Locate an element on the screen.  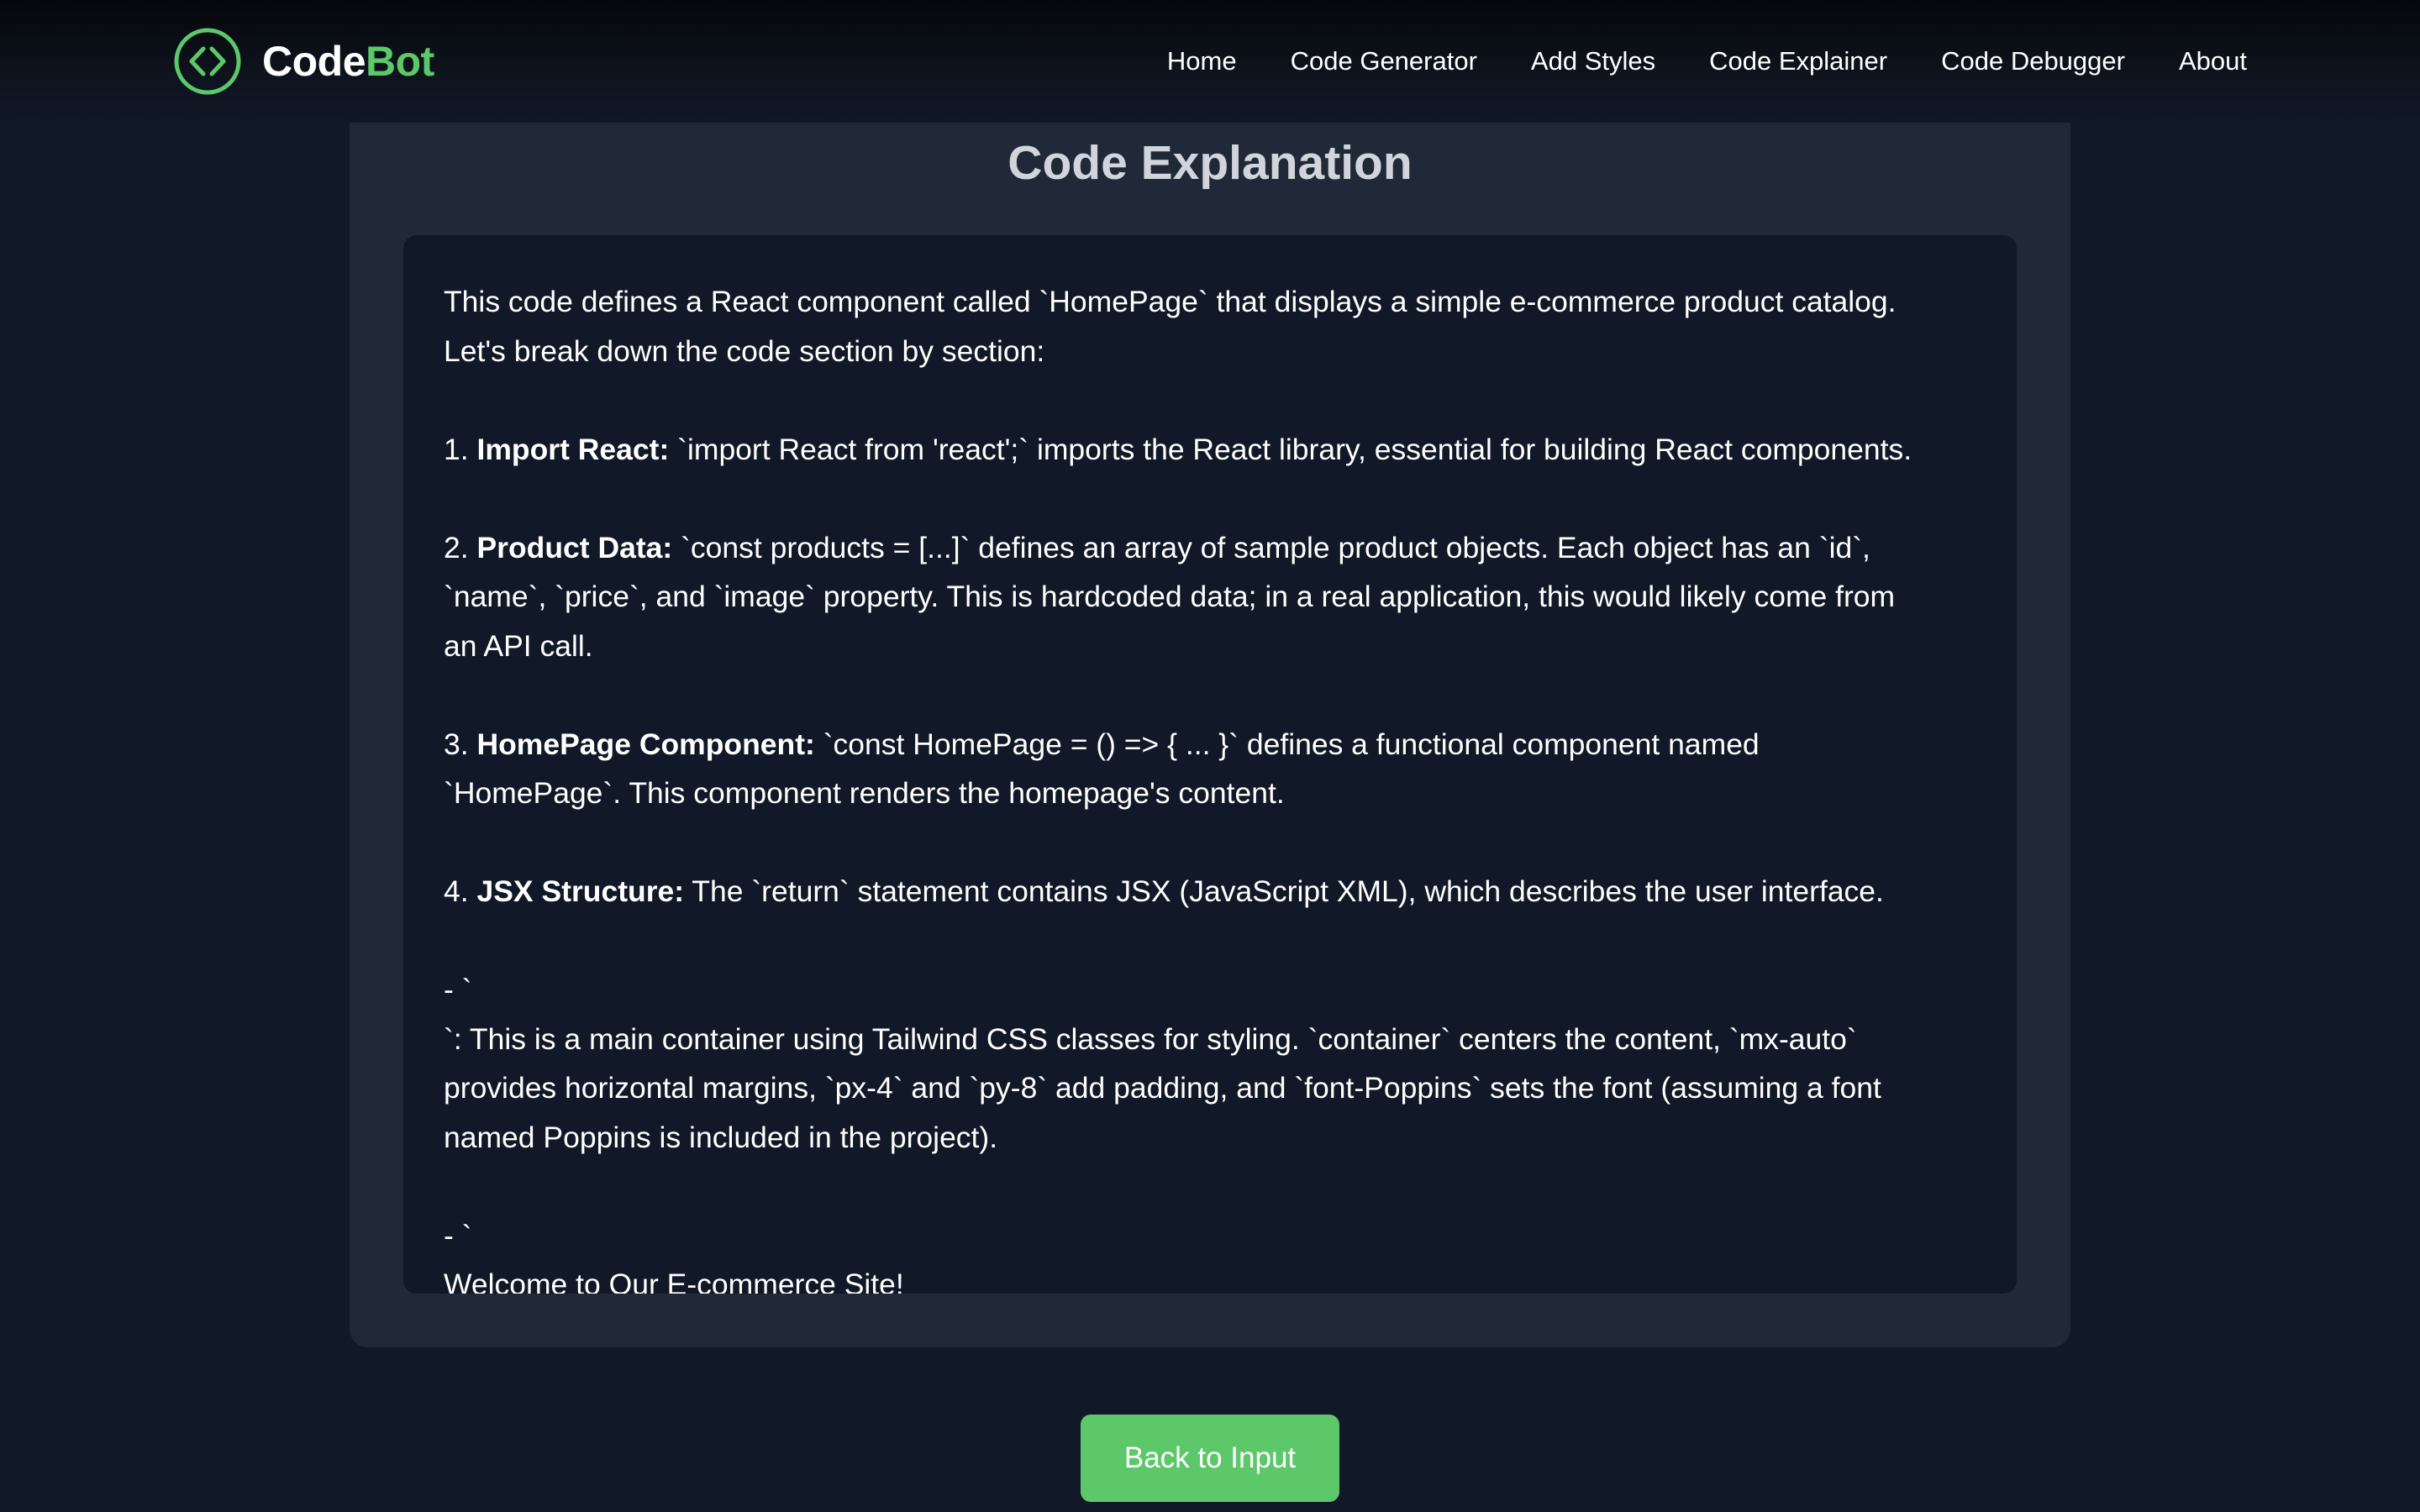
item-heading: Import React: is located at coordinates (573, 449).